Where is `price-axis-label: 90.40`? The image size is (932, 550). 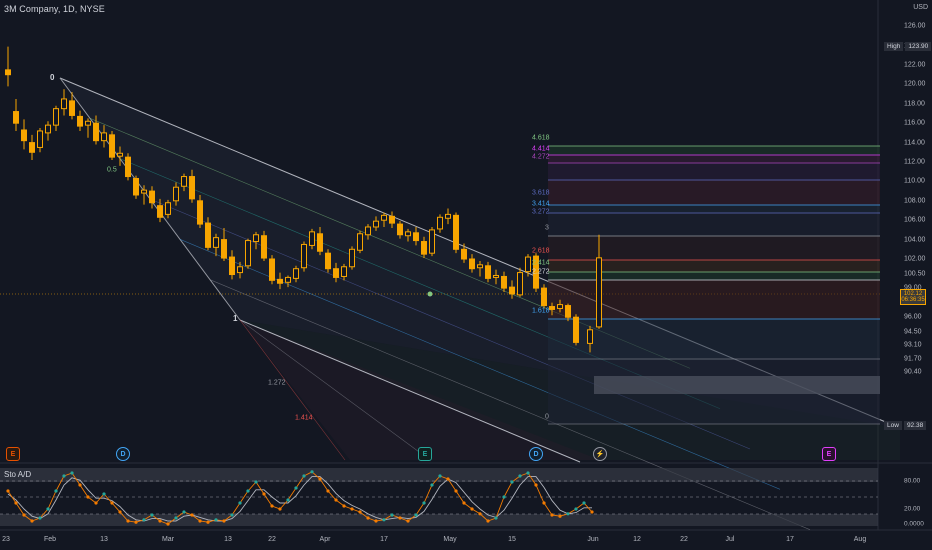
price-axis-label: 90.40 is located at coordinates (913, 372).